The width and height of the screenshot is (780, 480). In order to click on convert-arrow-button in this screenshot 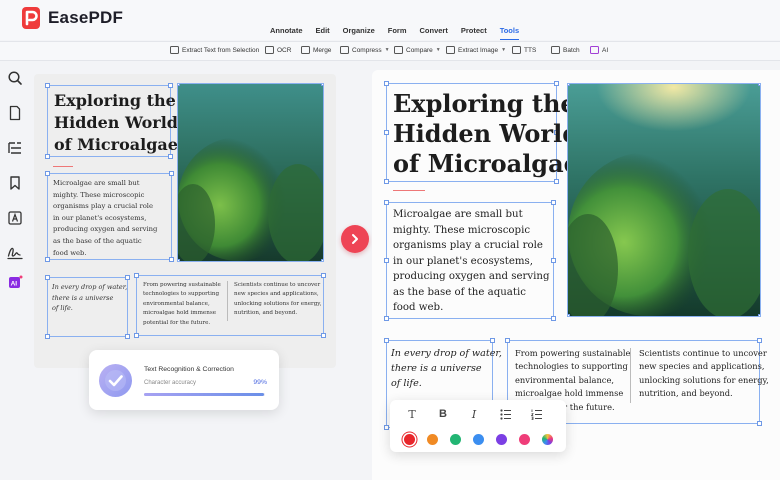, I will do `click(355, 239)`.